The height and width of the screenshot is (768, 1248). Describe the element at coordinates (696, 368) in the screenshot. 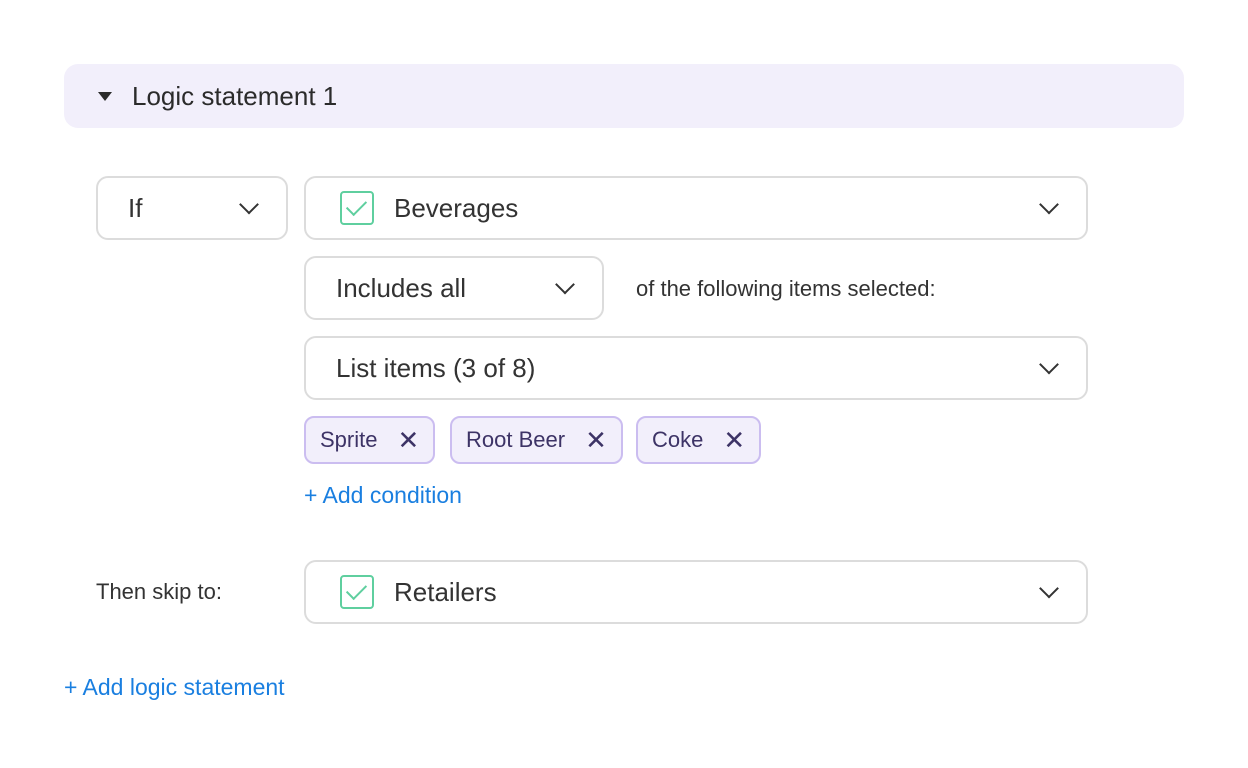

I see `list-items-select: List items (3 of 8)` at that location.